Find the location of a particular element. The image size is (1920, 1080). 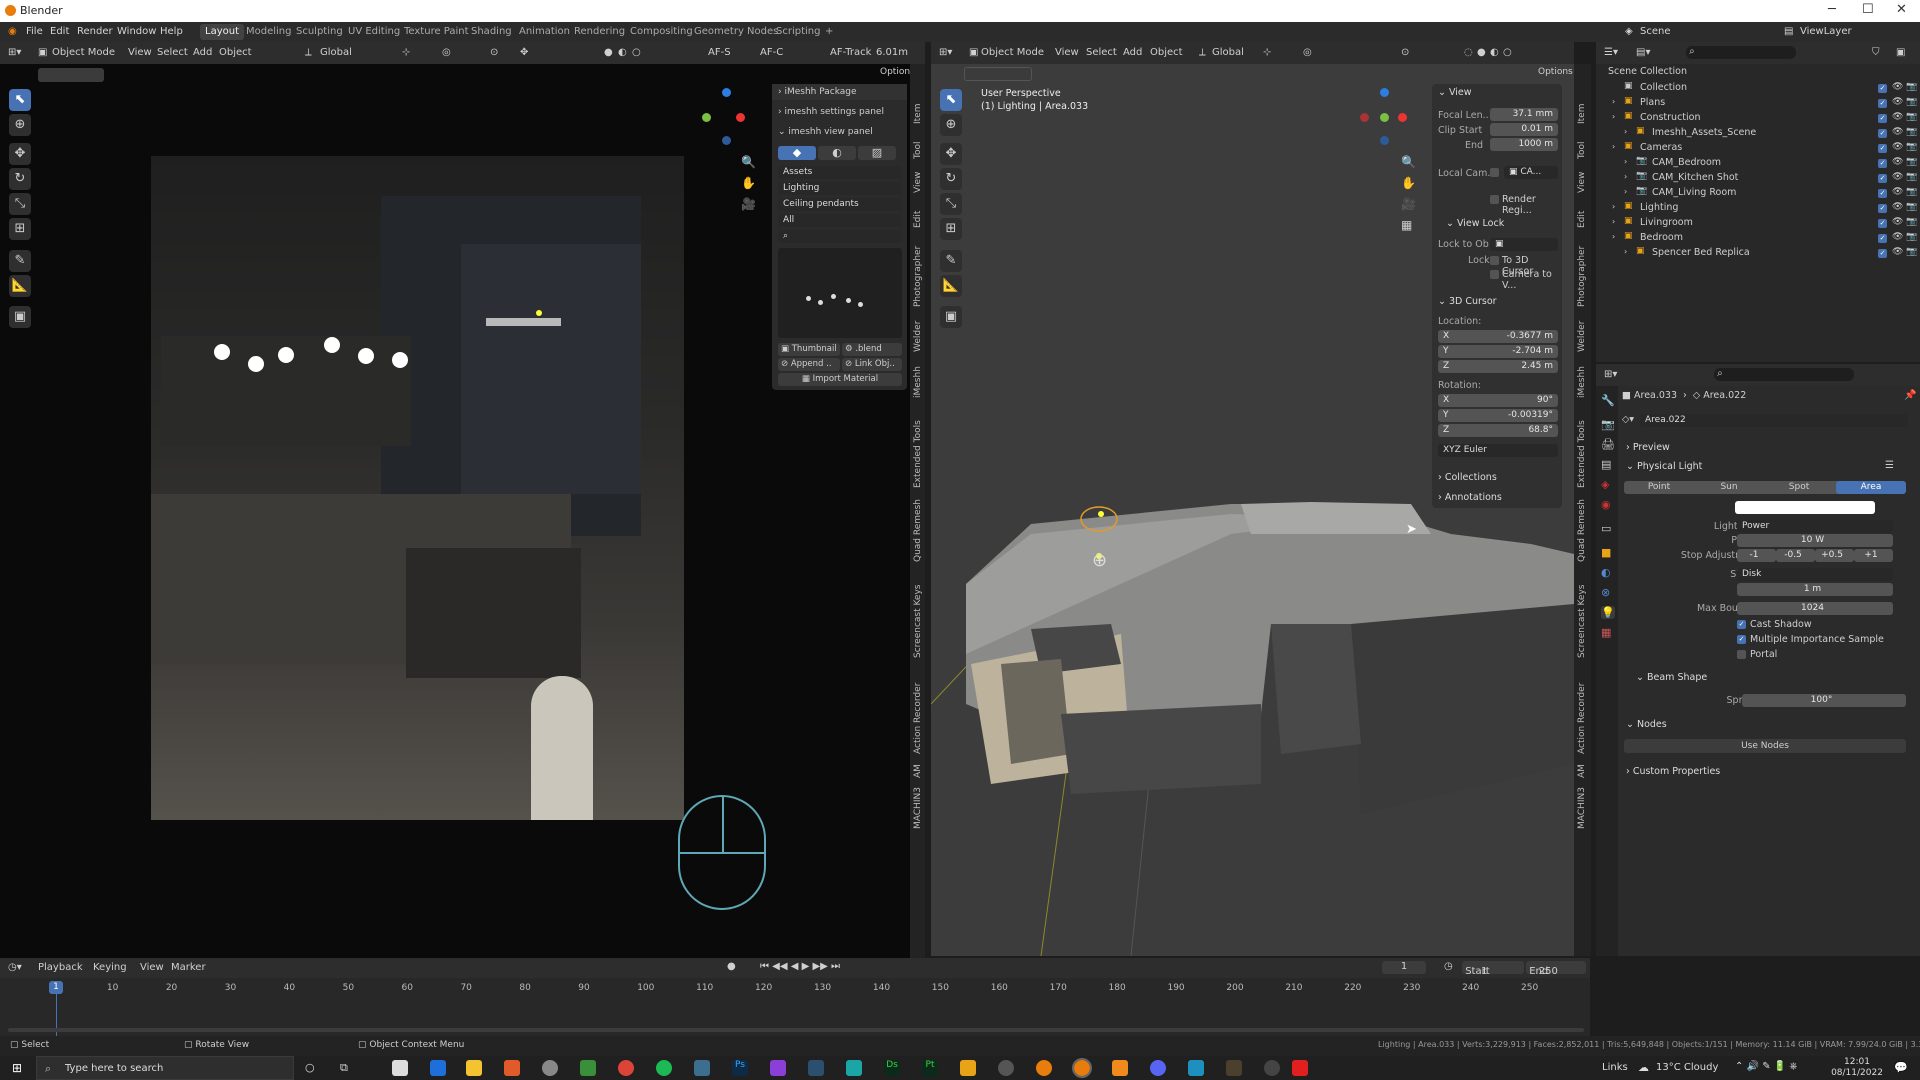

scene-tab-icon: ◈ is located at coordinates (1605, 484).